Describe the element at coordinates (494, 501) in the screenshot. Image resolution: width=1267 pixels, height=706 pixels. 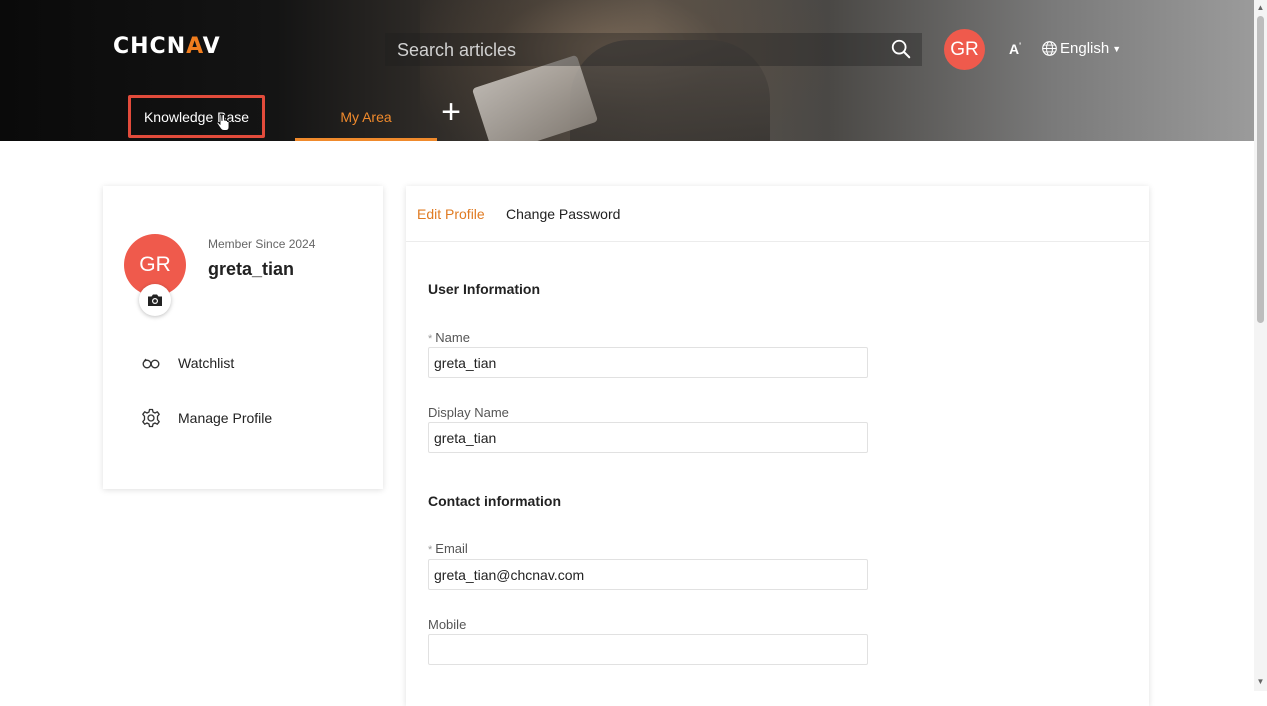
I see `contact-information-heading: Contact information` at that location.